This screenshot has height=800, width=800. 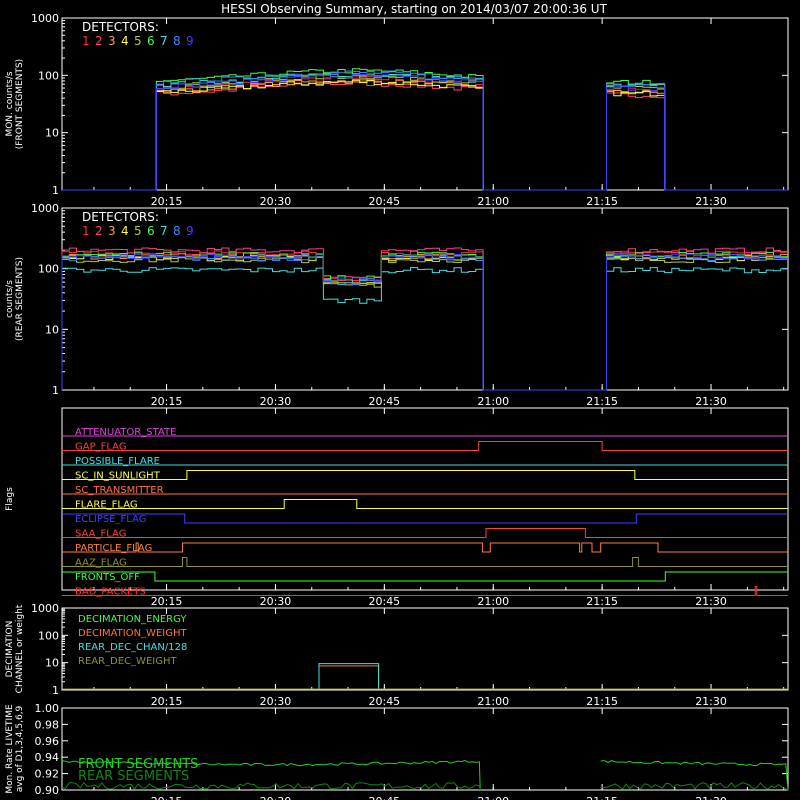 I want to click on decimation-legend-label: DECIMATION_ENERGY, so click(x=132, y=619).